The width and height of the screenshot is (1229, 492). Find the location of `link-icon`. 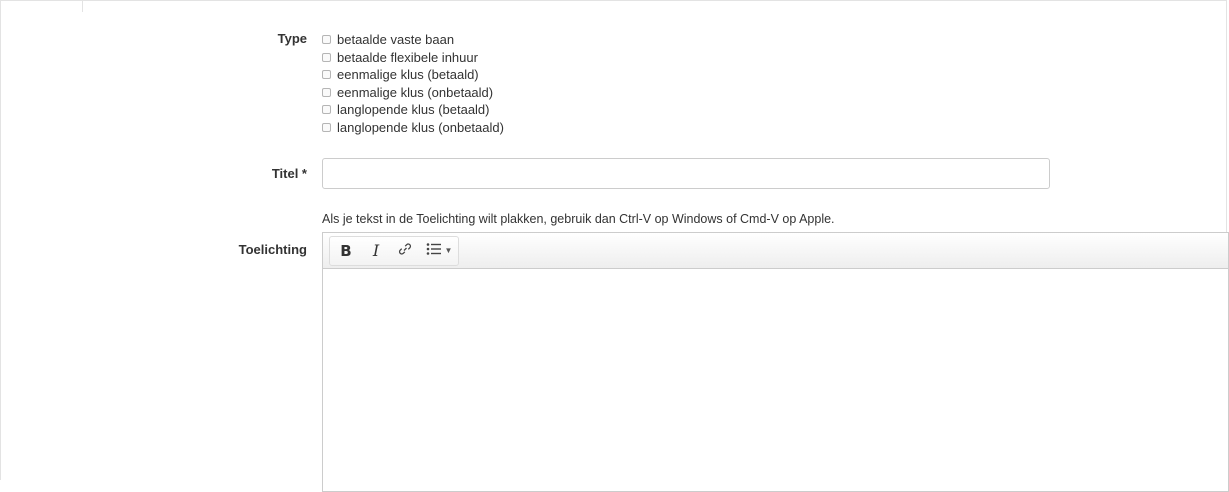

link-icon is located at coordinates (405, 250).